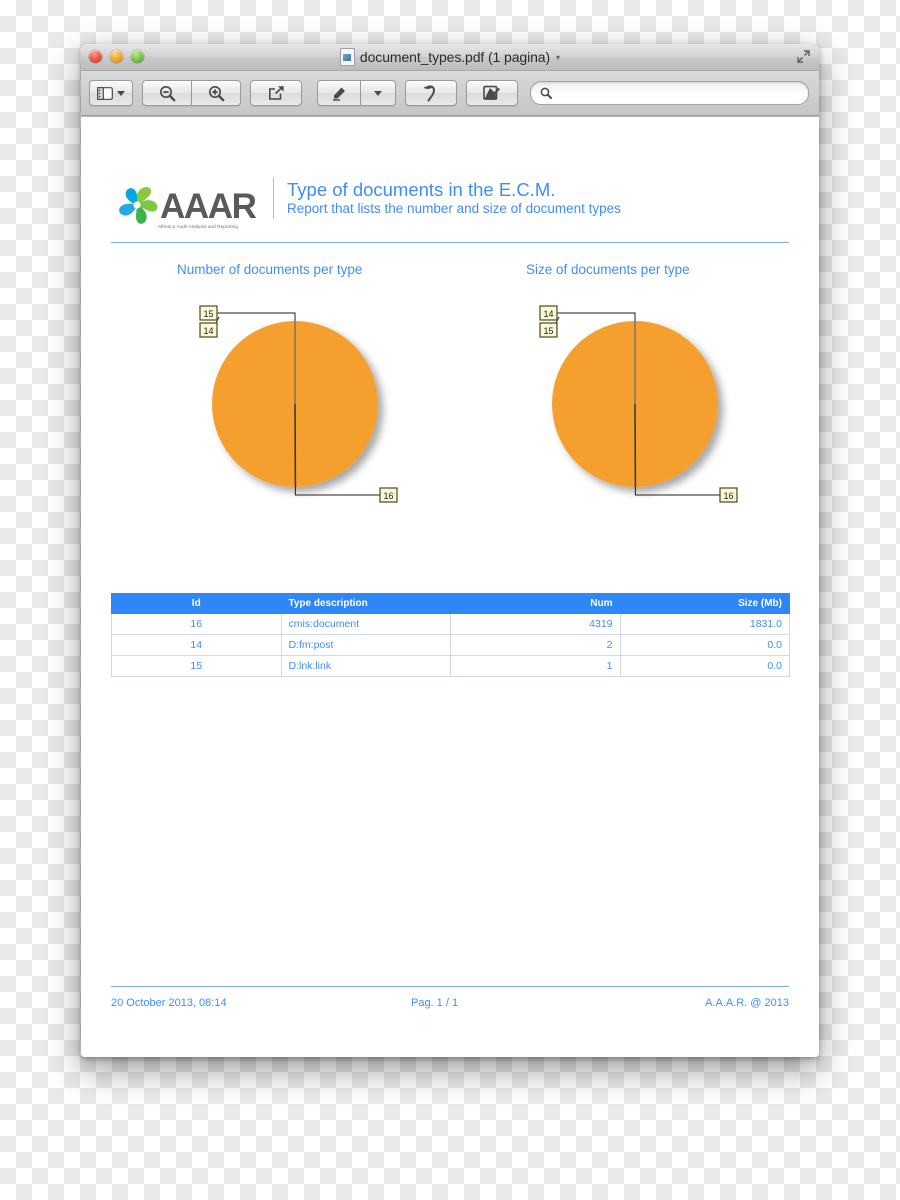 This screenshot has height=1200, width=900. I want to click on search-input, so click(678, 93).